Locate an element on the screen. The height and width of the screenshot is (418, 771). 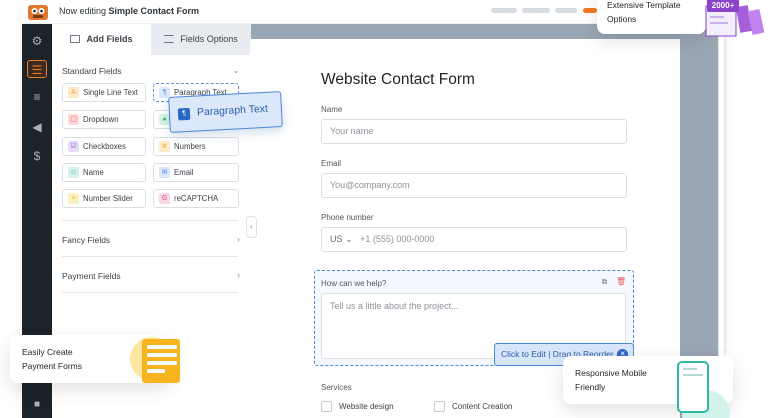
services-label: Services is located at coordinates (336, 387).